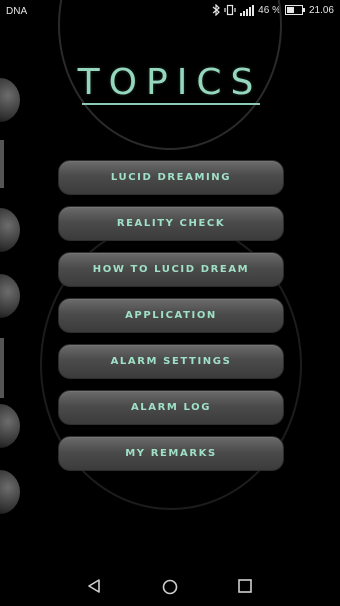 This screenshot has height=606, width=340. Describe the element at coordinates (94, 586) in the screenshot. I see `back-icon` at that location.